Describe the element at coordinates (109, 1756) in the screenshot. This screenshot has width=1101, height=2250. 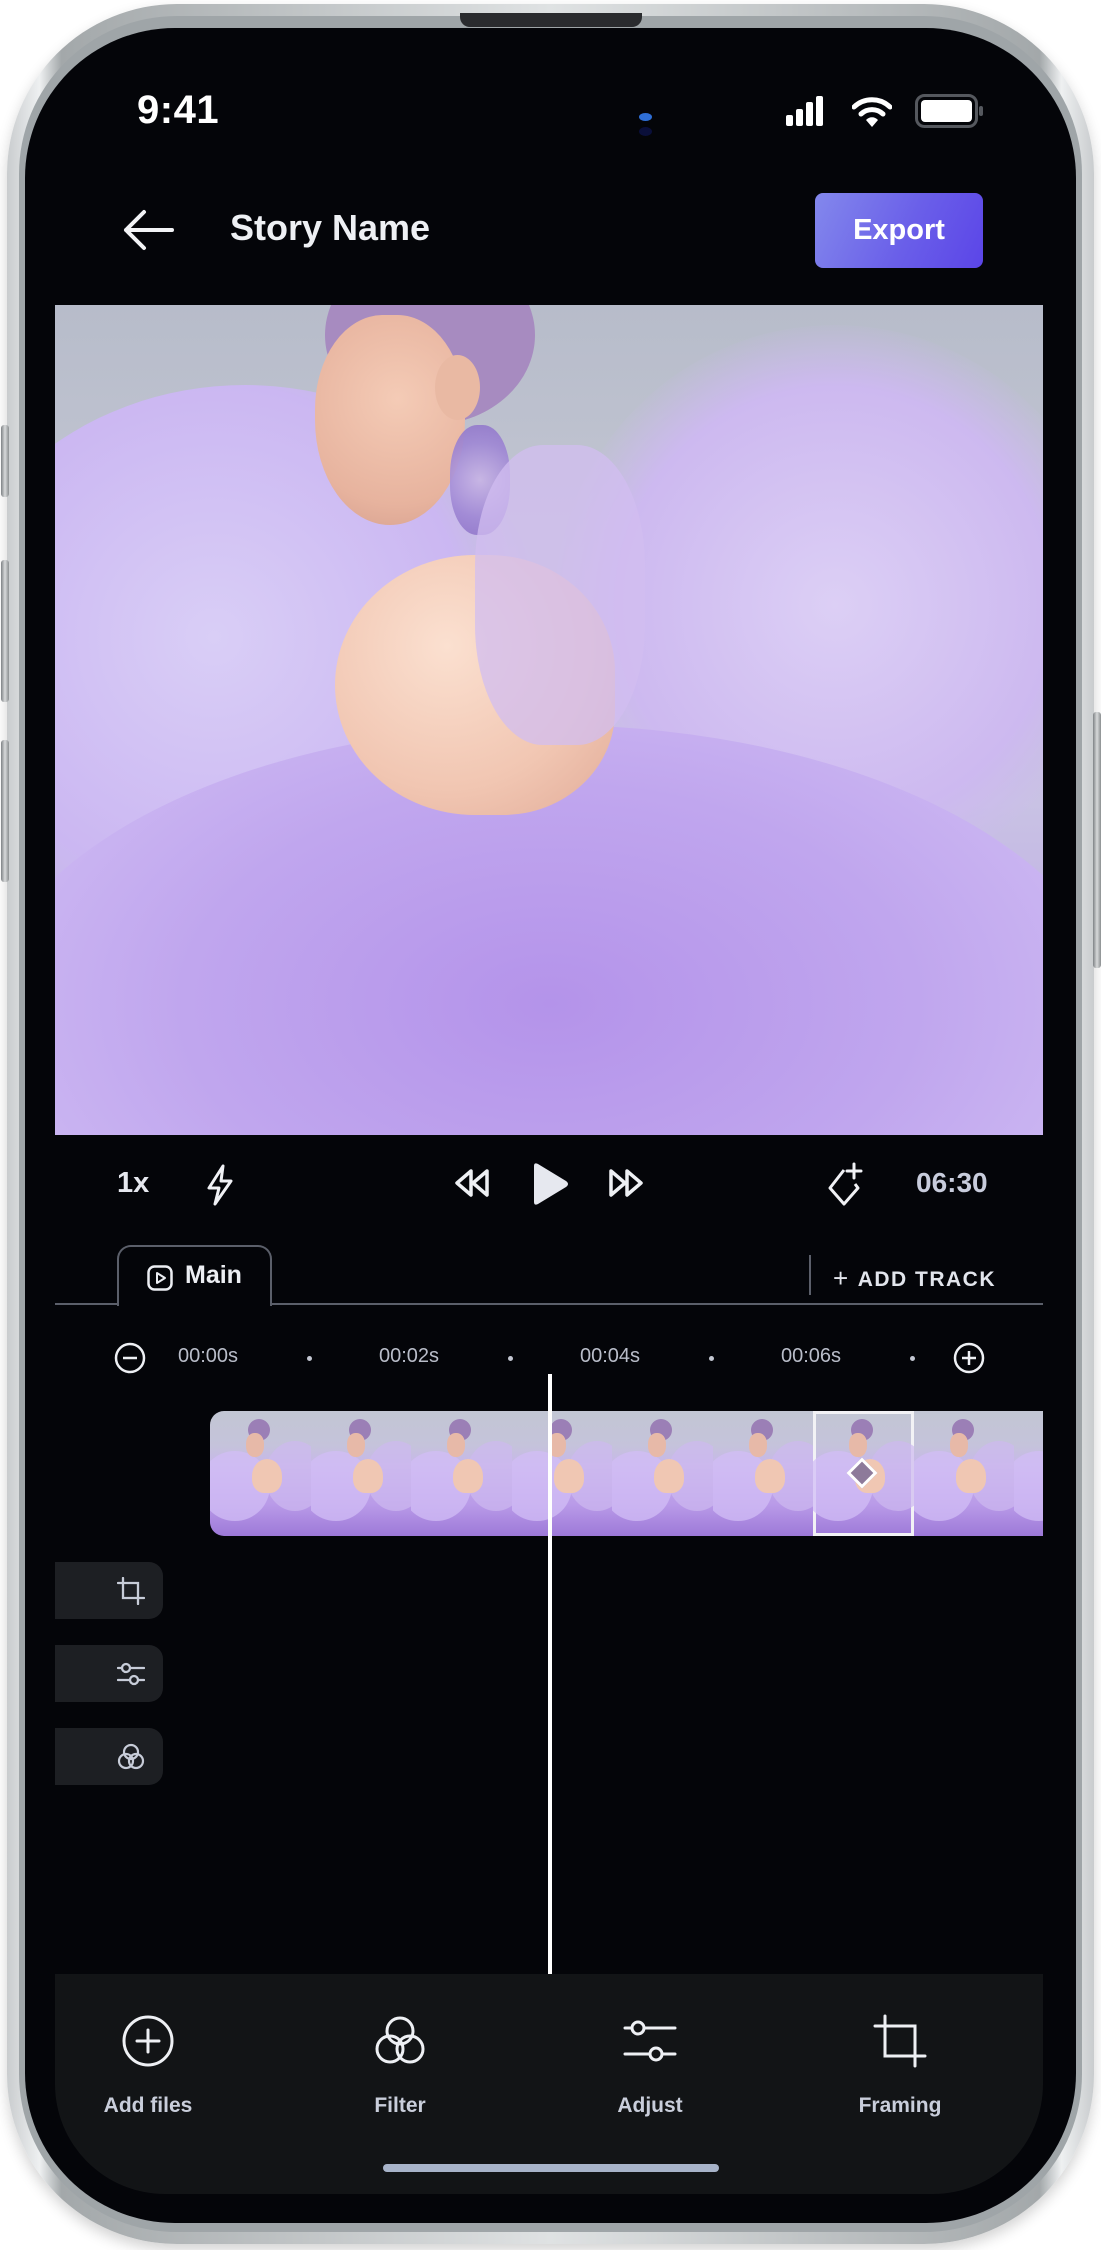
I see `track-filter-button` at that location.